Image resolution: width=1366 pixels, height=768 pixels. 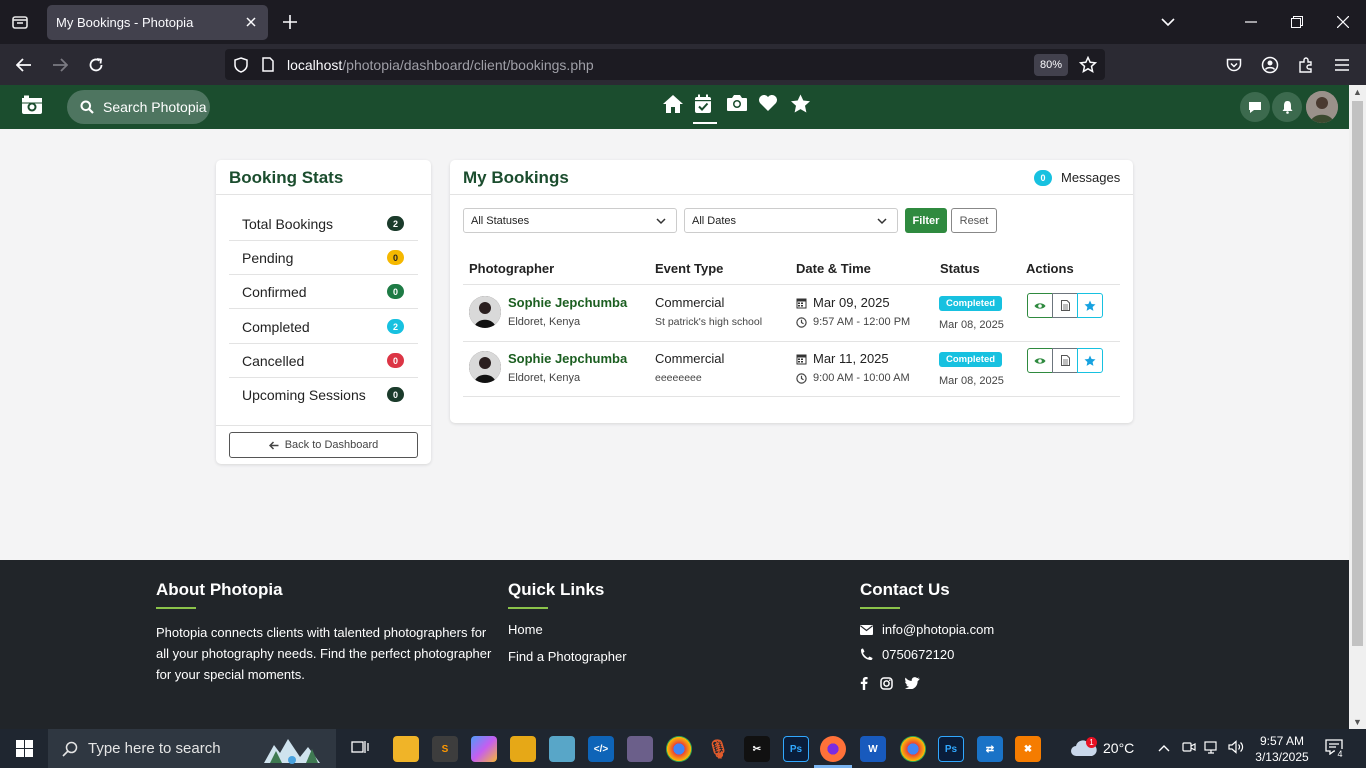 I want to click on xampp-icon: ✖, so click(x=1028, y=749).